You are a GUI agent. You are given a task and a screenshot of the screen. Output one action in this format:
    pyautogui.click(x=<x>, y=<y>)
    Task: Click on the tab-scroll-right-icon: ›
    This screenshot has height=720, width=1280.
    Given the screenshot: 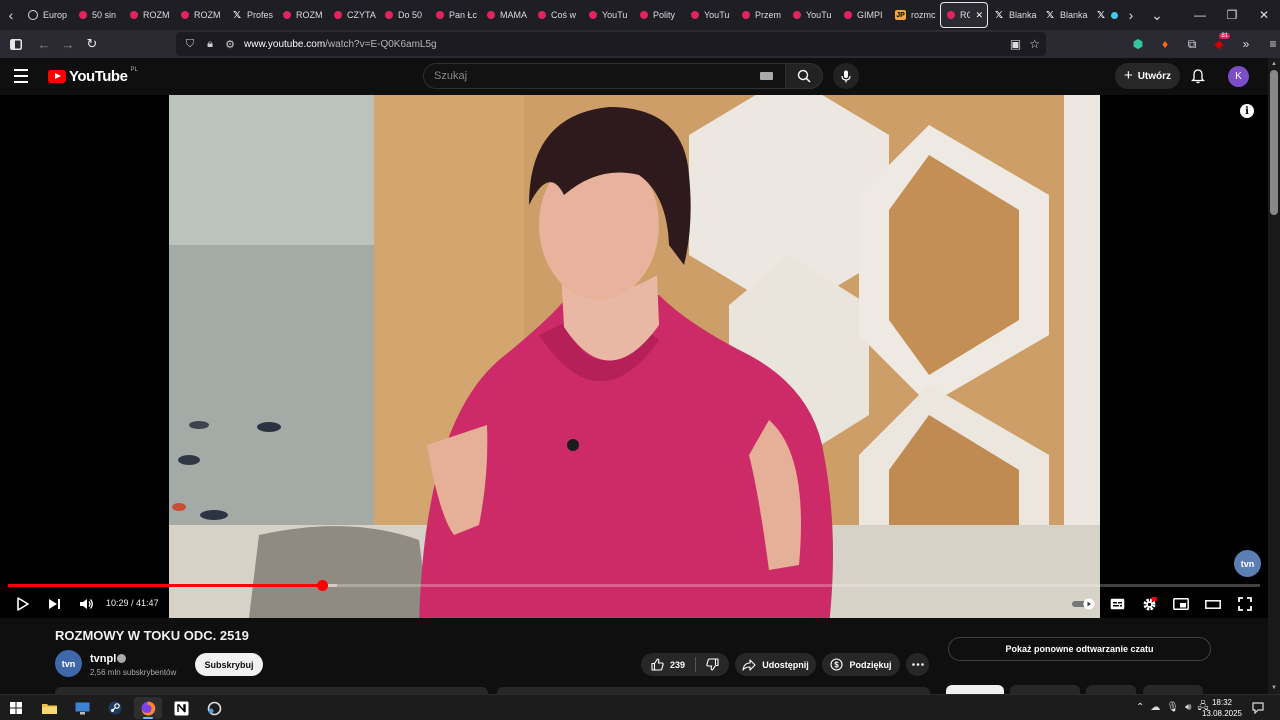 What is the action you would take?
    pyautogui.click(x=1131, y=15)
    